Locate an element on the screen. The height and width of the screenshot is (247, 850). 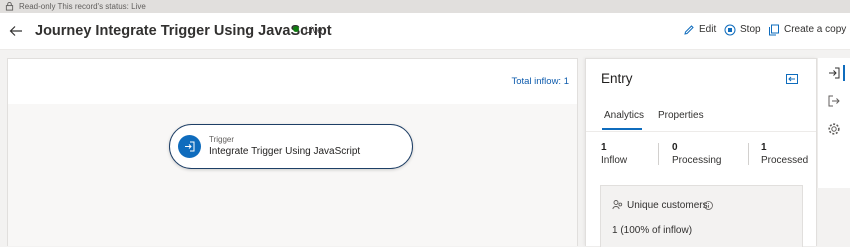
total-inflow-link: Total inflow: 1 is located at coordinates (540, 81).